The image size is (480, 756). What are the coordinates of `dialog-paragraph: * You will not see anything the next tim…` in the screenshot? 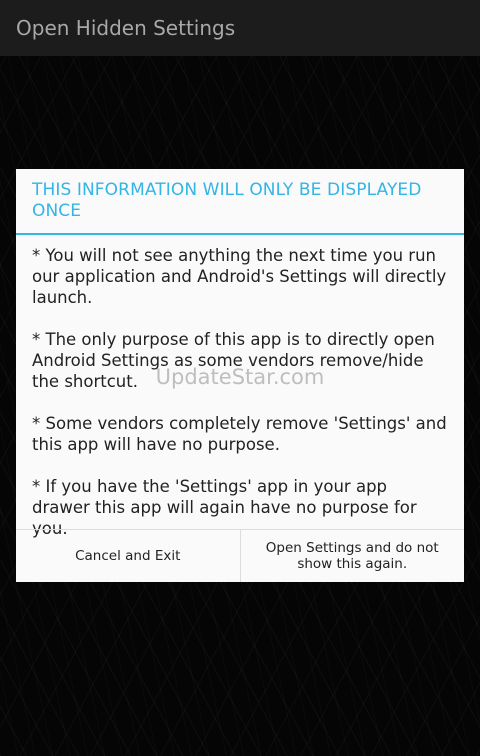 It's located at (239, 276).